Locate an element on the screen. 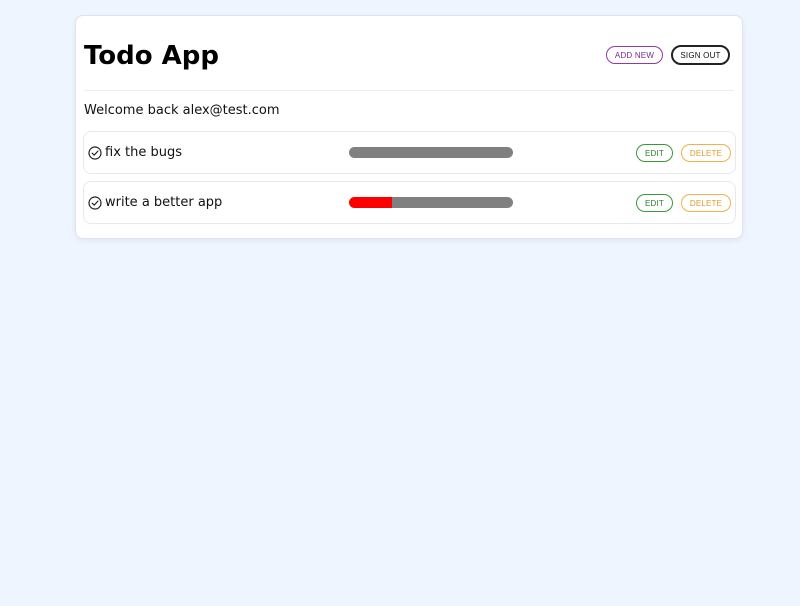 This screenshot has height=606, width=800. progress-fill is located at coordinates (370, 202).